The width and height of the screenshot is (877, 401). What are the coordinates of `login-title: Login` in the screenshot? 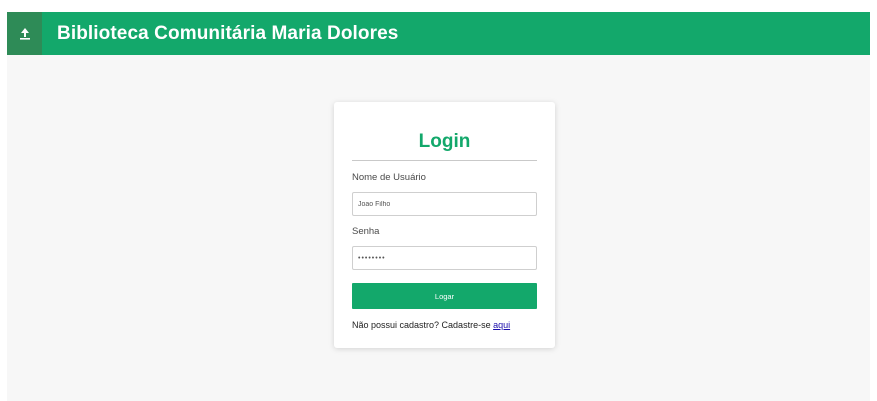 It's located at (444, 141).